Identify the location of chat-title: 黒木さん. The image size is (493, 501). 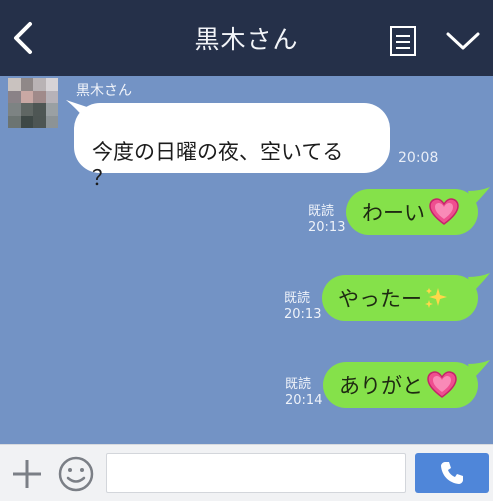
(246, 39).